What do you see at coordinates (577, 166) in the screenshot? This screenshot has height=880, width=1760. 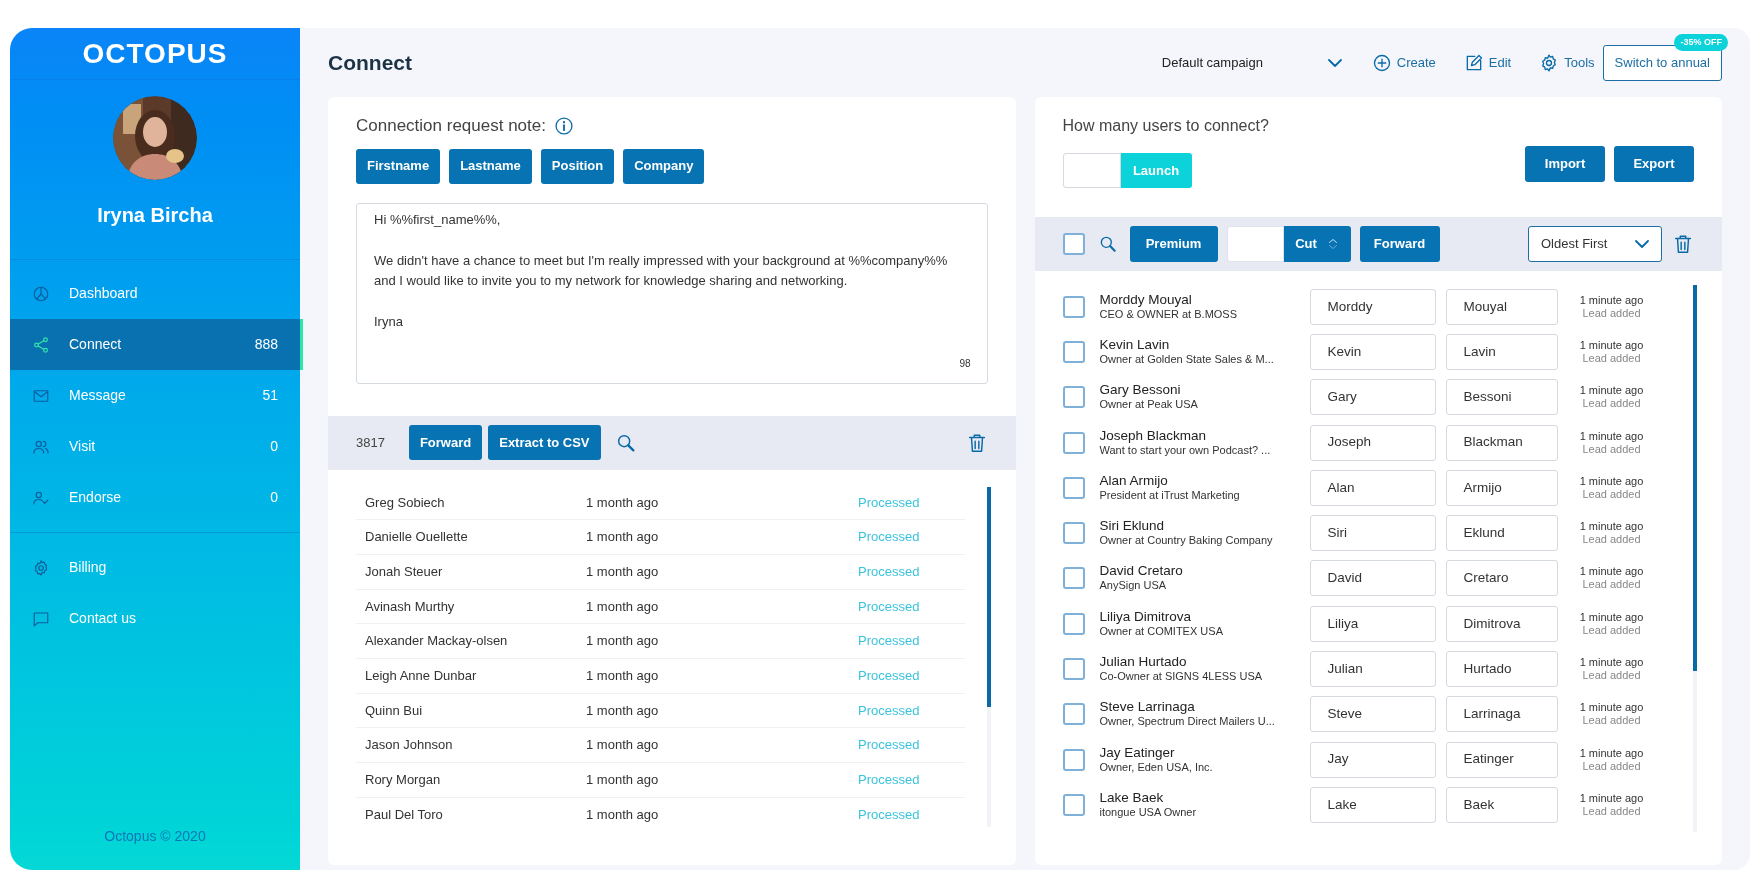 I see `token-button: Position` at bounding box center [577, 166].